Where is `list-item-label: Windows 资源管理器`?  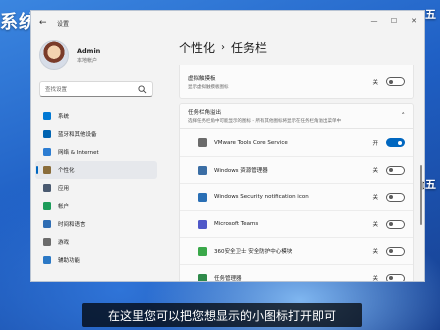
list-item-label: Windows 资源管理器 is located at coordinates (241, 171).